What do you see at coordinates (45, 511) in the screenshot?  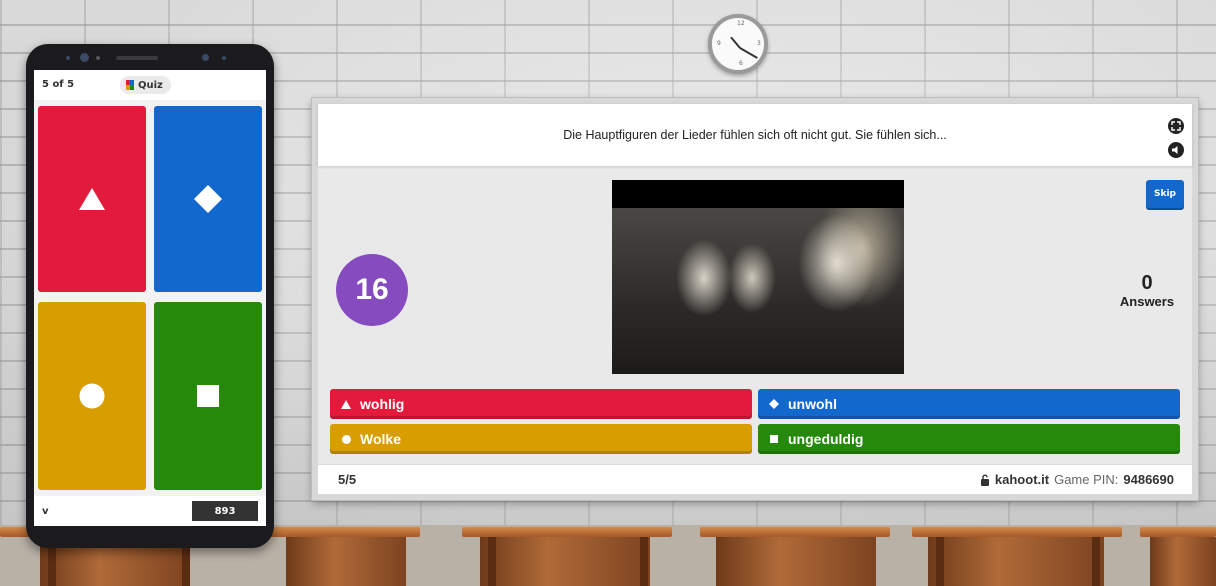 I see `player-name: v` at bounding box center [45, 511].